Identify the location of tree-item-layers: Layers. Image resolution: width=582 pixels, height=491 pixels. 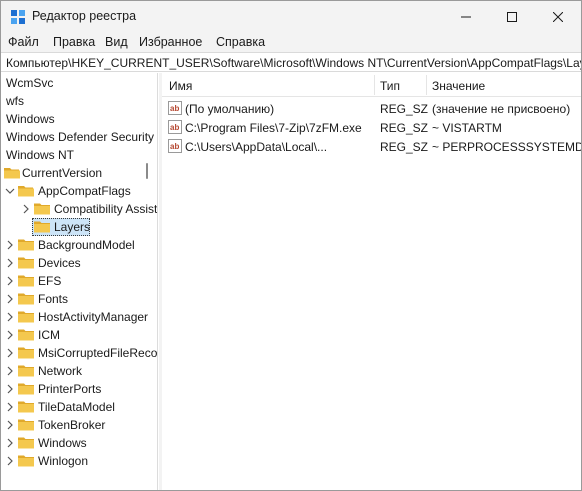
(79, 227).